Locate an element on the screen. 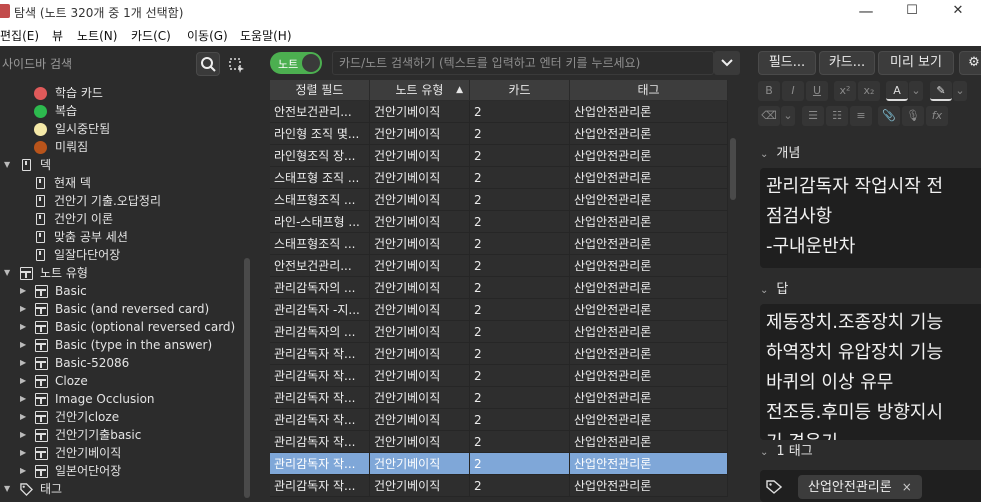  sidebar-item-note-type: ▶ Basic (type in the answer) is located at coordinates (130, 345).